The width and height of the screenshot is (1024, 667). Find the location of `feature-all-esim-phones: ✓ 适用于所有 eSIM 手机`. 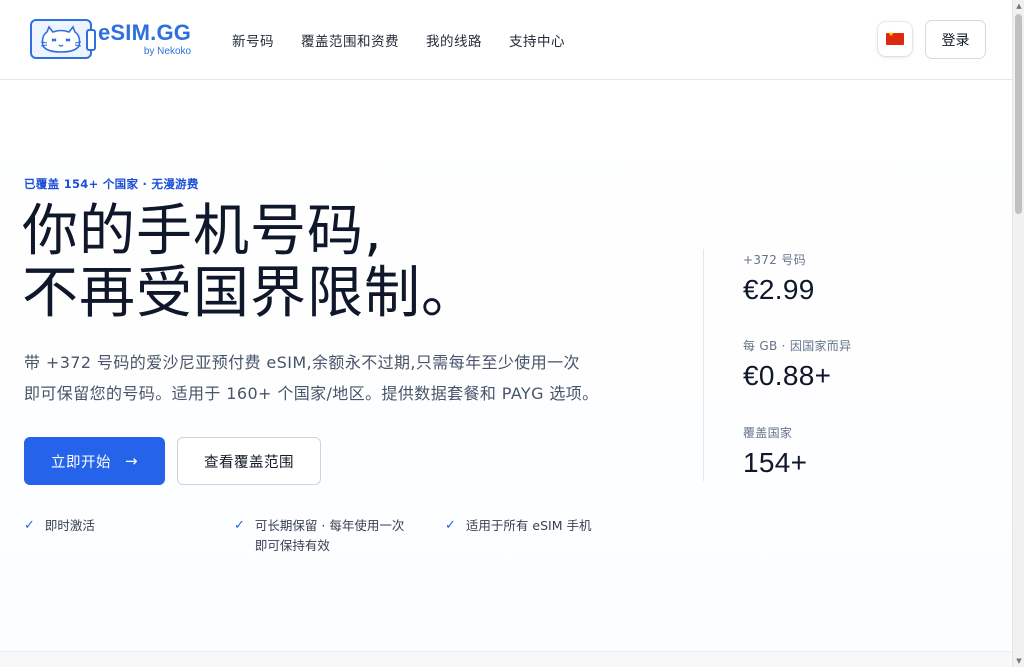

feature-all-esim-phones: ✓ 适用于所有 eSIM 手机 is located at coordinates (518, 526).